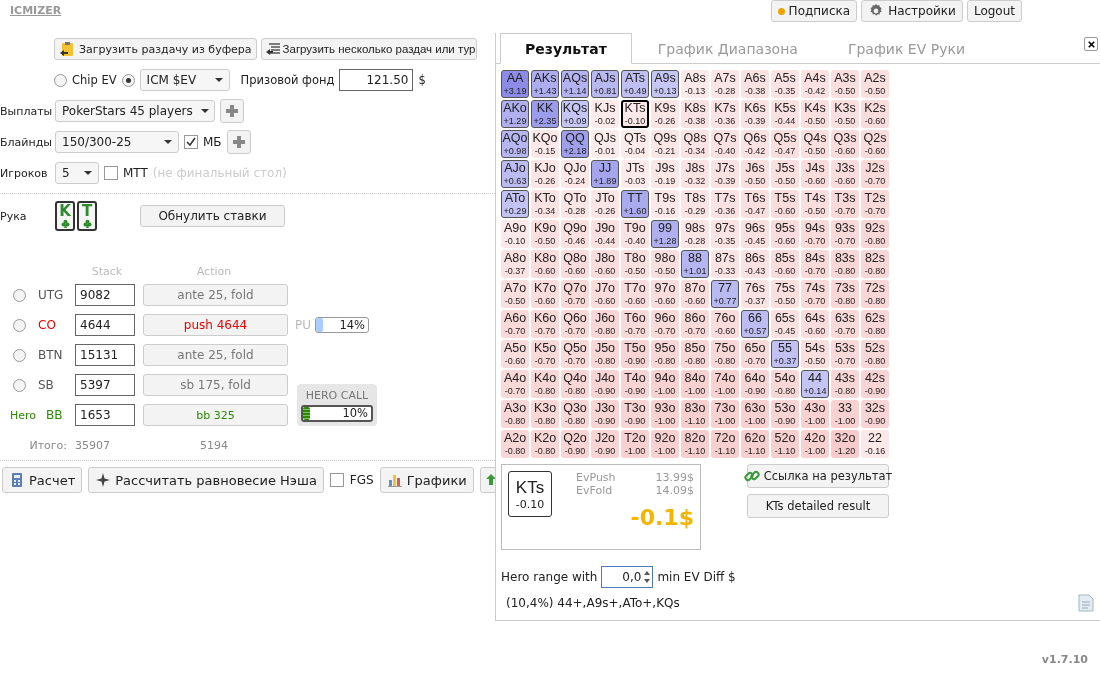 This screenshot has width=1100, height=678. I want to click on range-cell: J3s -0.60, so click(845, 174).